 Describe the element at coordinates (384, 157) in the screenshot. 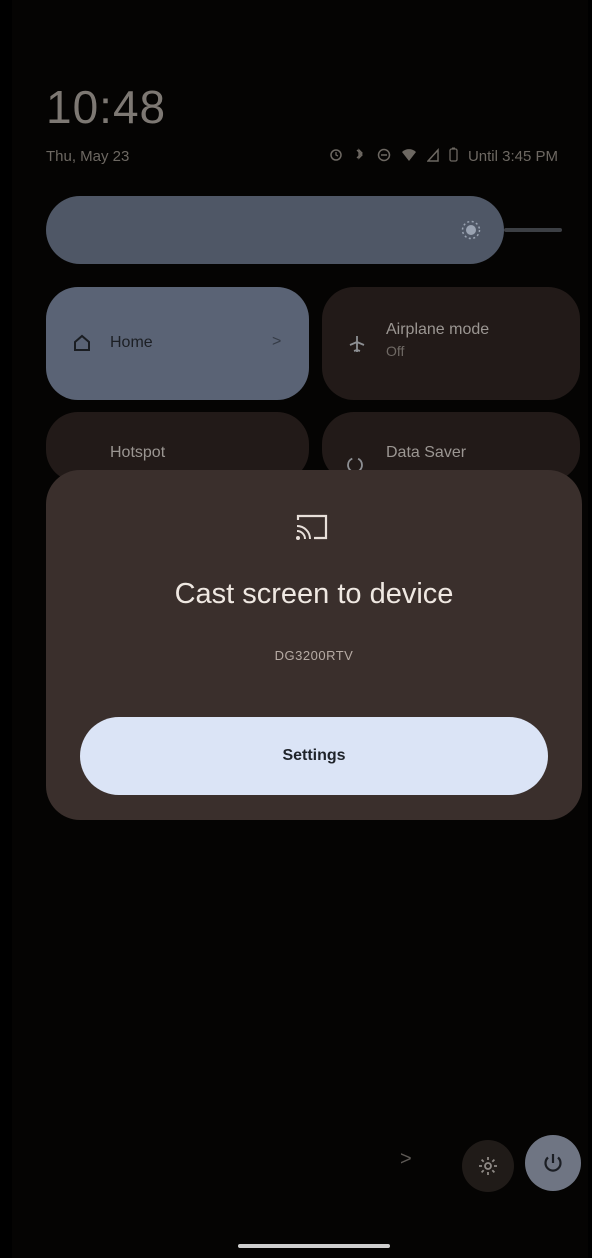

I see `dnd-icon` at that location.